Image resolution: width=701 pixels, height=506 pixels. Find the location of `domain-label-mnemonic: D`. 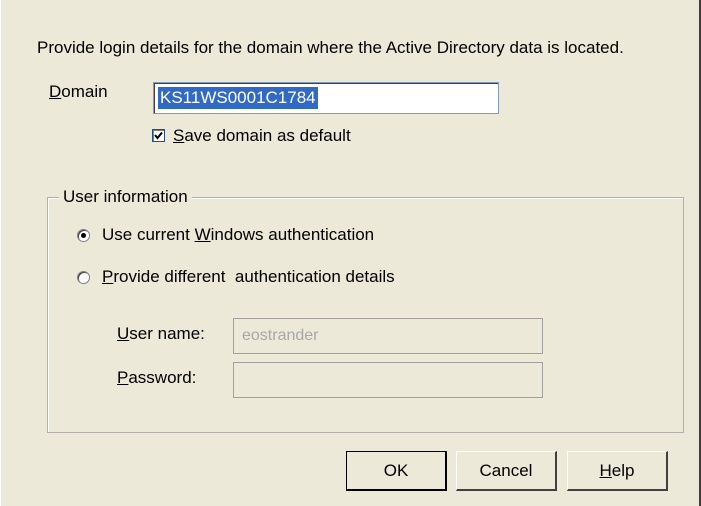

domain-label-mnemonic: D is located at coordinates (55, 91).